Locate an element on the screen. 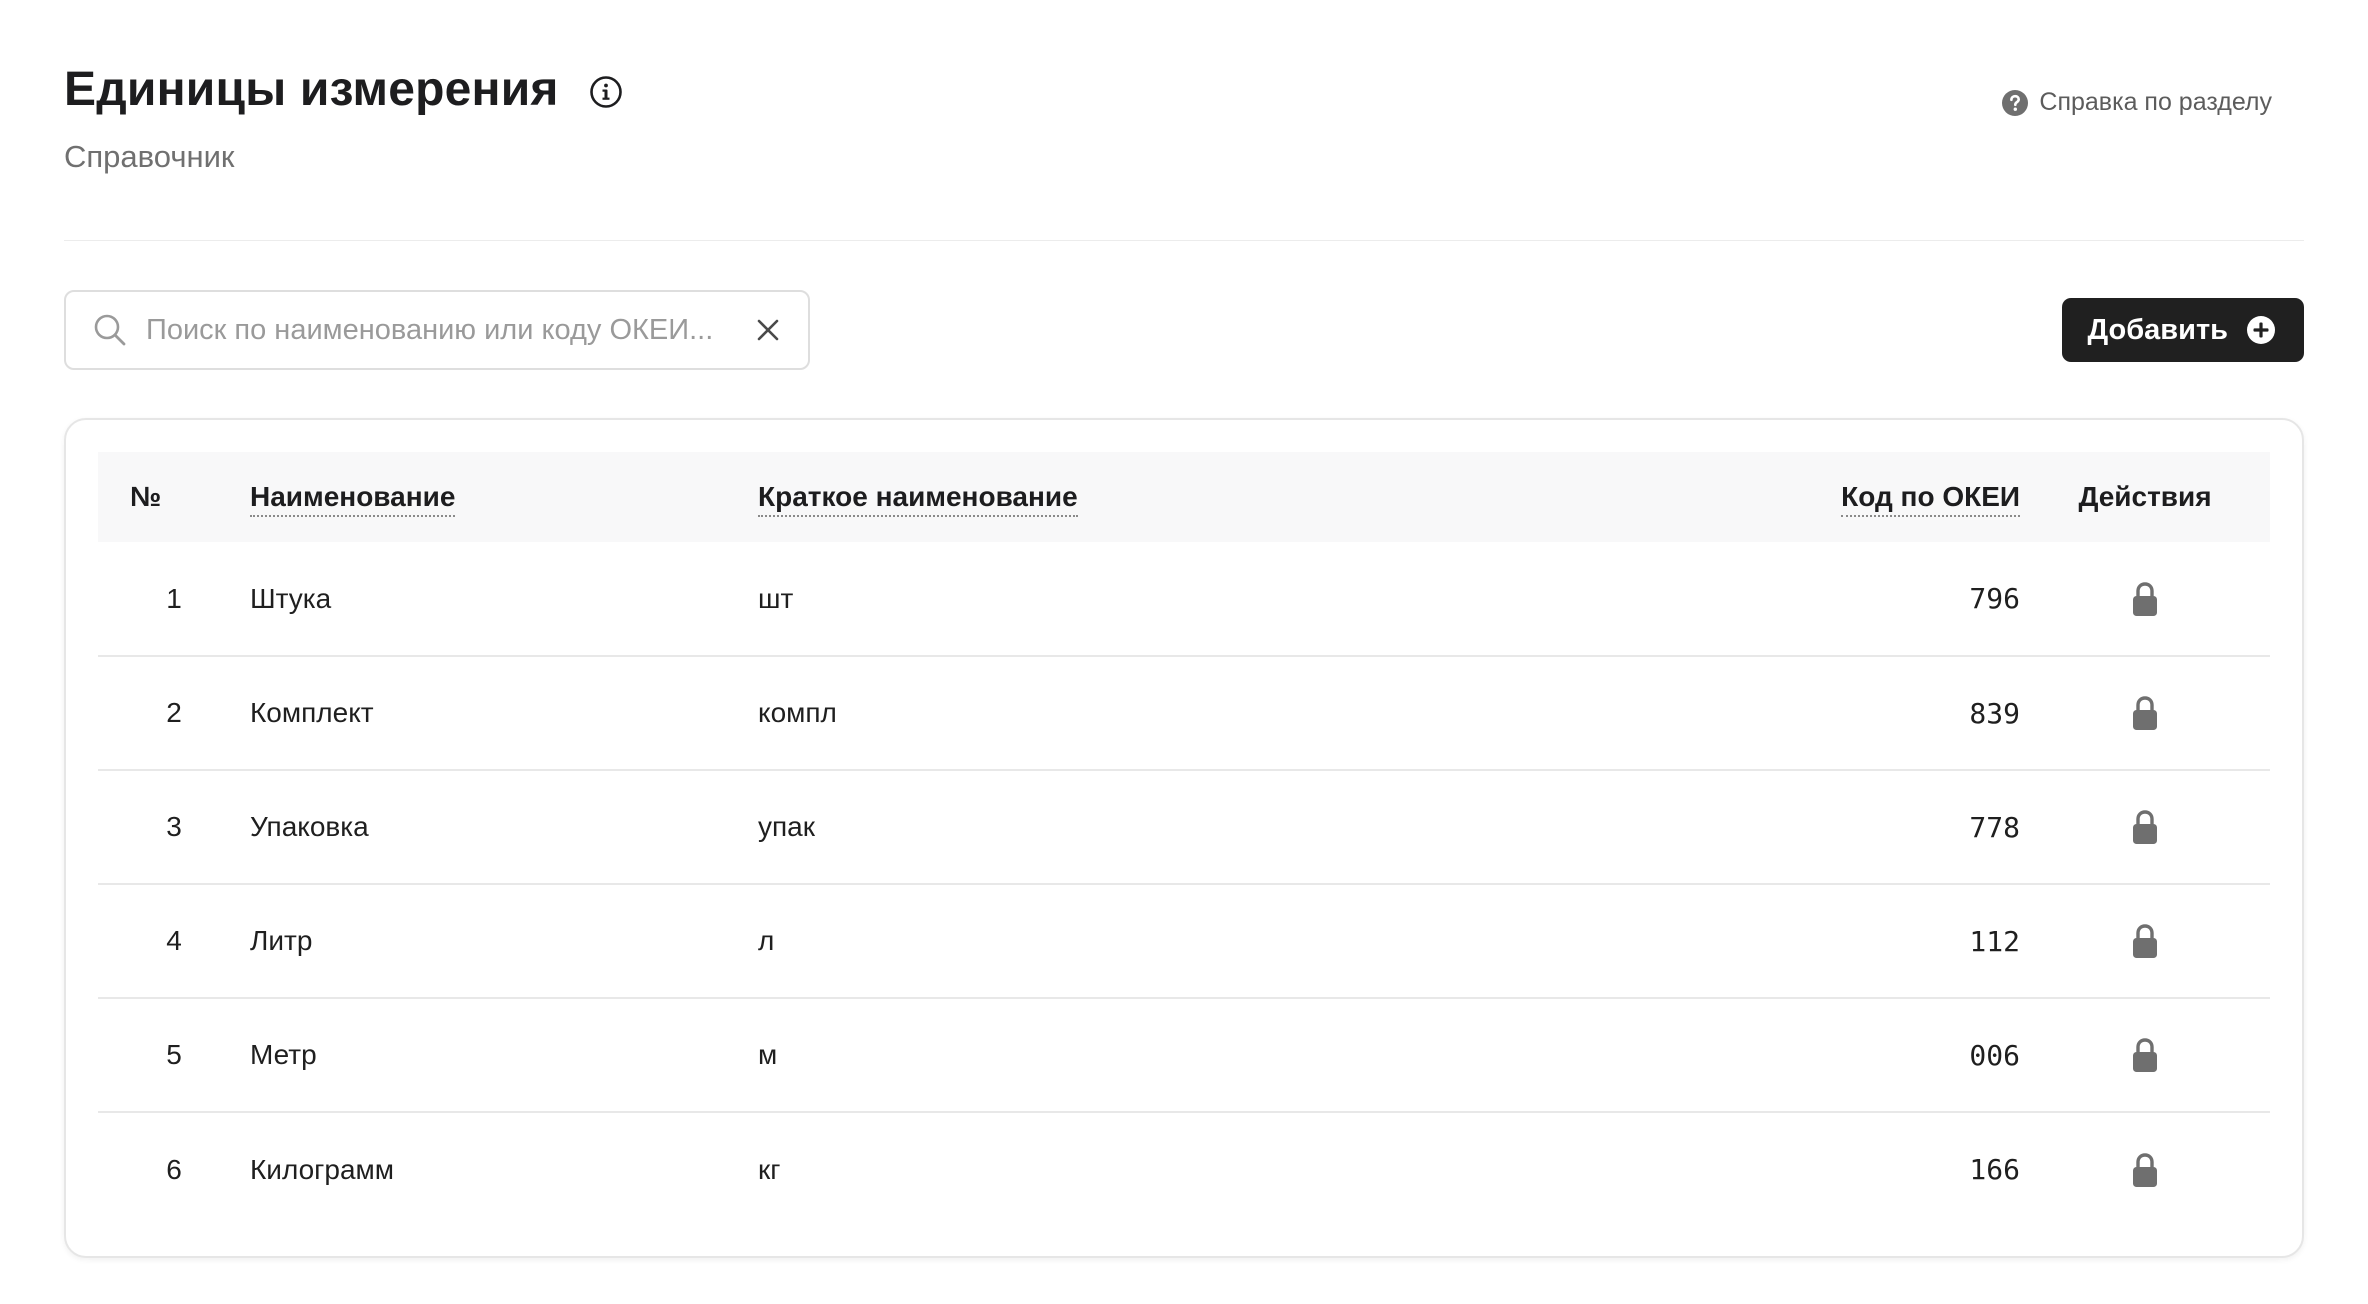 This screenshot has width=2368, height=1304. okei-code-value: 839 is located at coordinates (1994, 713).